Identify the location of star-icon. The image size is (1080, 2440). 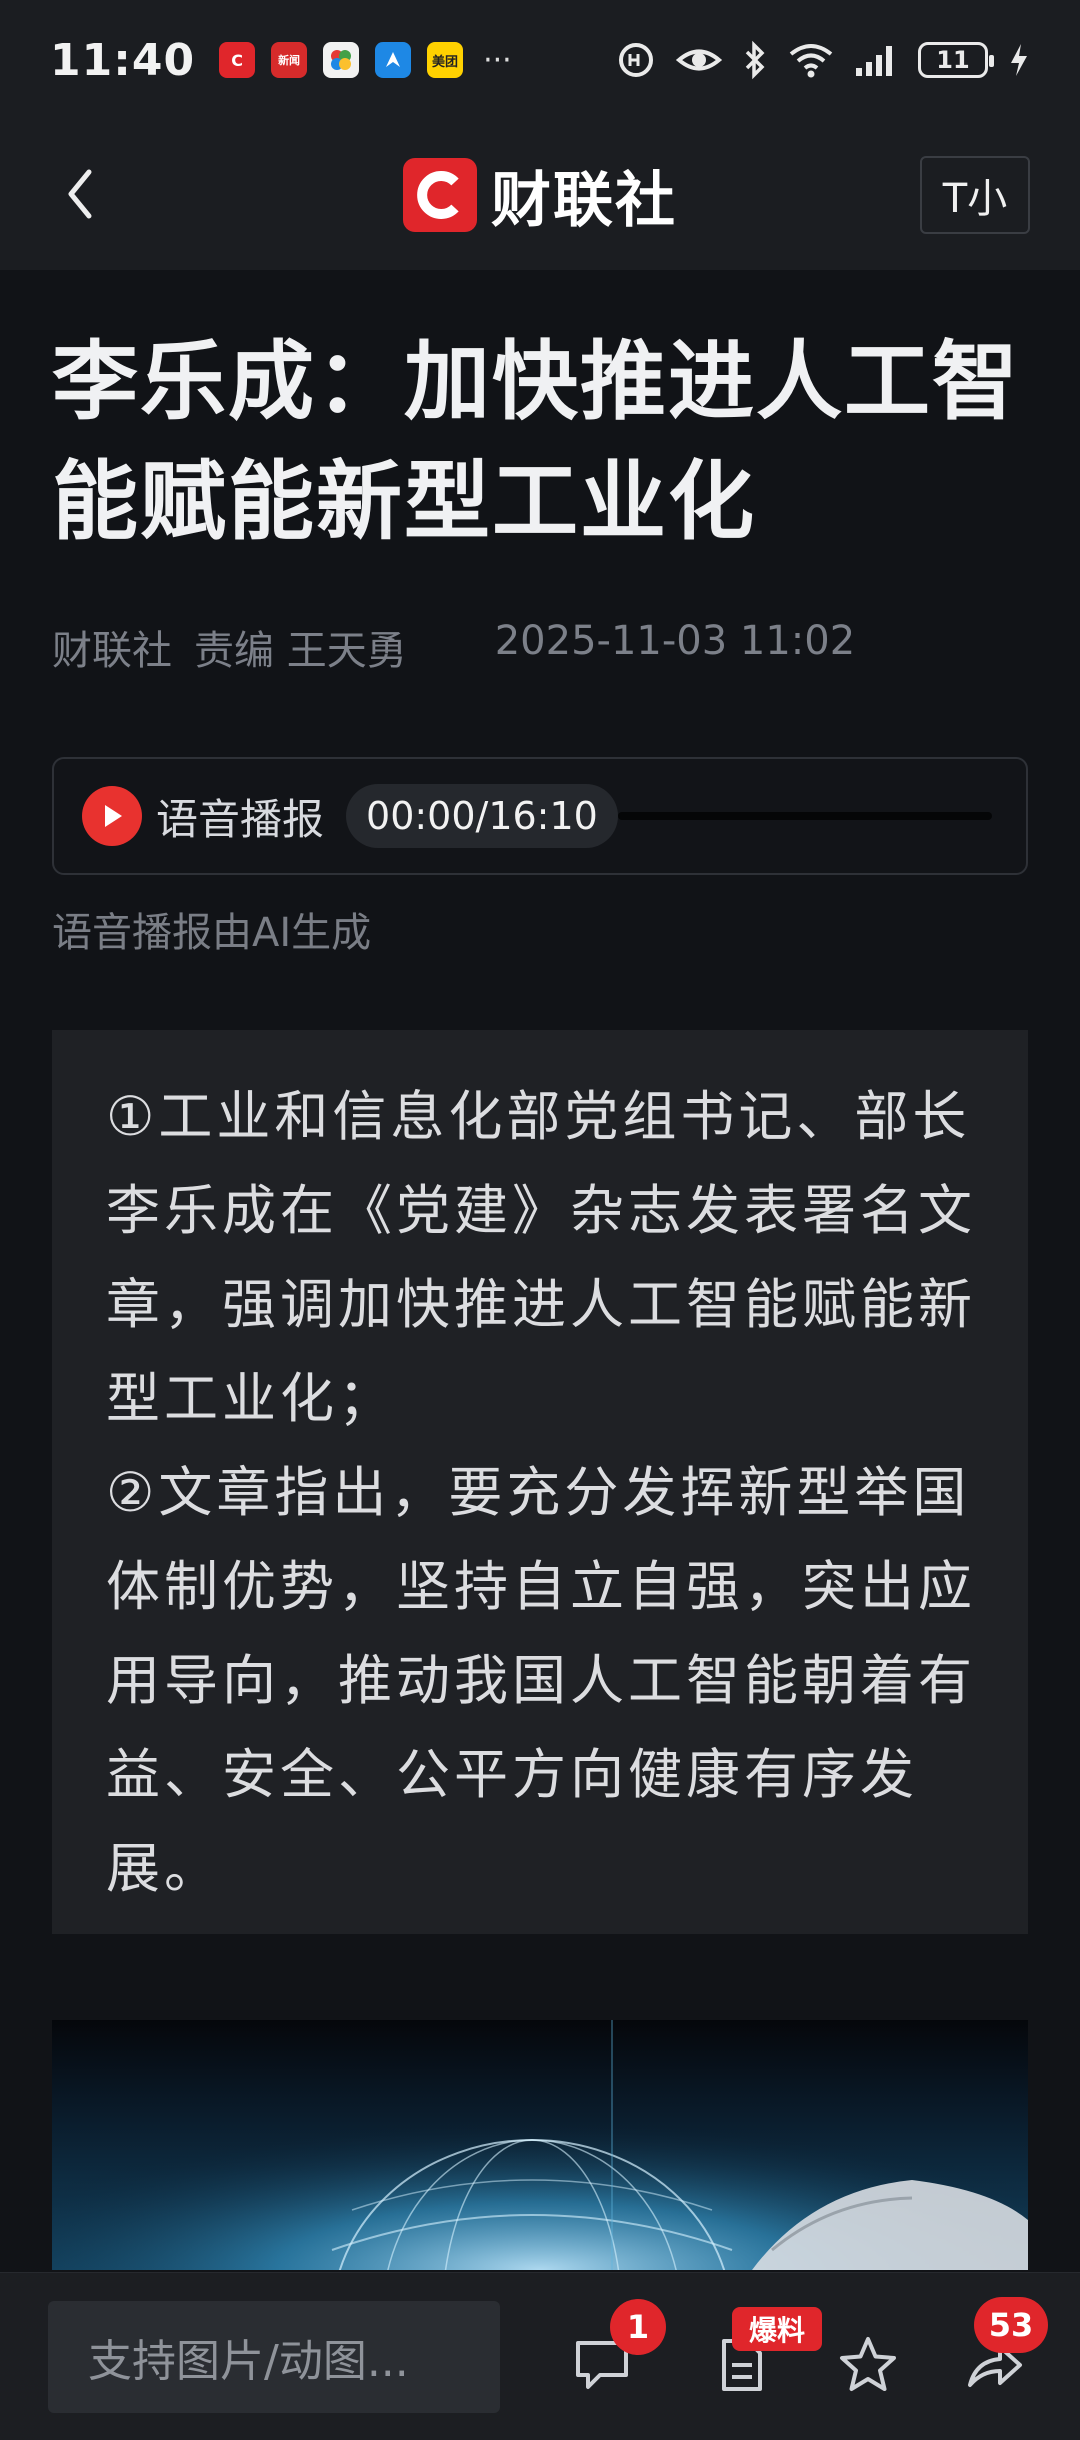
(868, 2364).